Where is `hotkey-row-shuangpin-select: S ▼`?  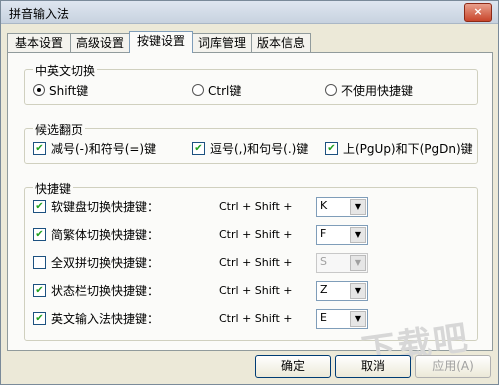 hotkey-row-shuangpin-select: S ▼ is located at coordinates (342, 263).